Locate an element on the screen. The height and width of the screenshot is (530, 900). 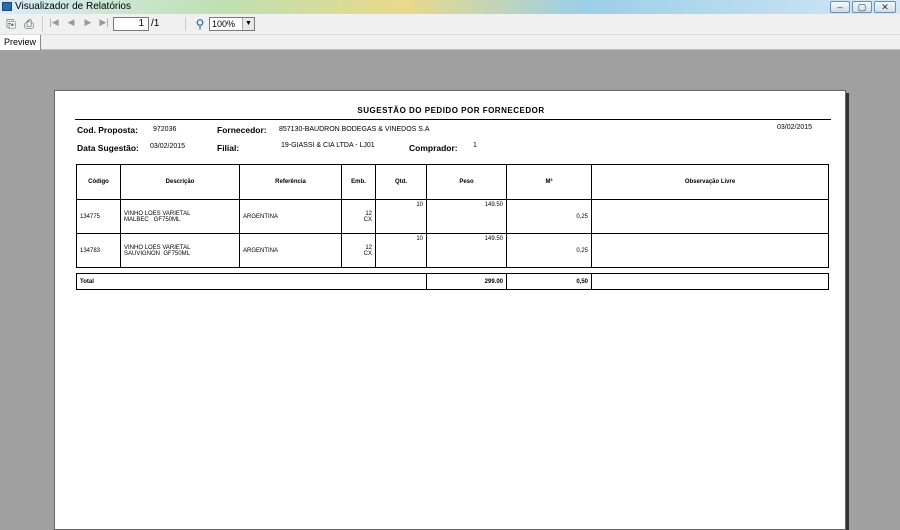
title-rule is located at coordinates (453, 119).